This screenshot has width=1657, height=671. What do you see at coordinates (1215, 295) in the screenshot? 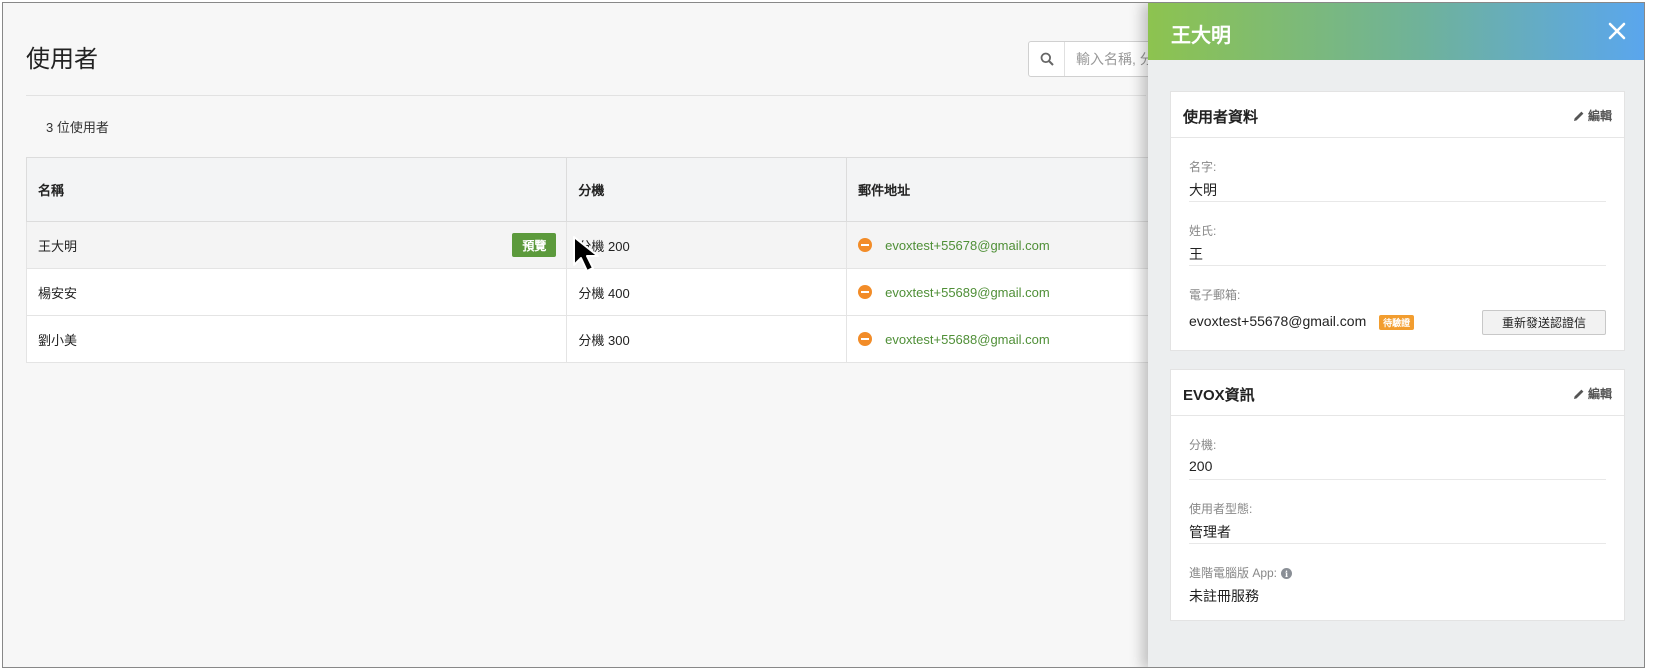
I see `email-label: 電子郵箱:` at bounding box center [1215, 295].